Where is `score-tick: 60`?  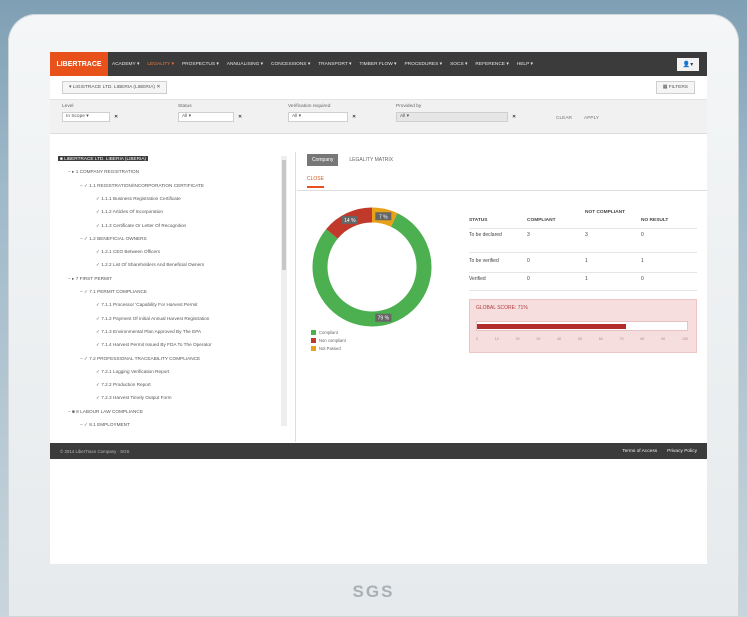 score-tick: 60 is located at coordinates (600, 339).